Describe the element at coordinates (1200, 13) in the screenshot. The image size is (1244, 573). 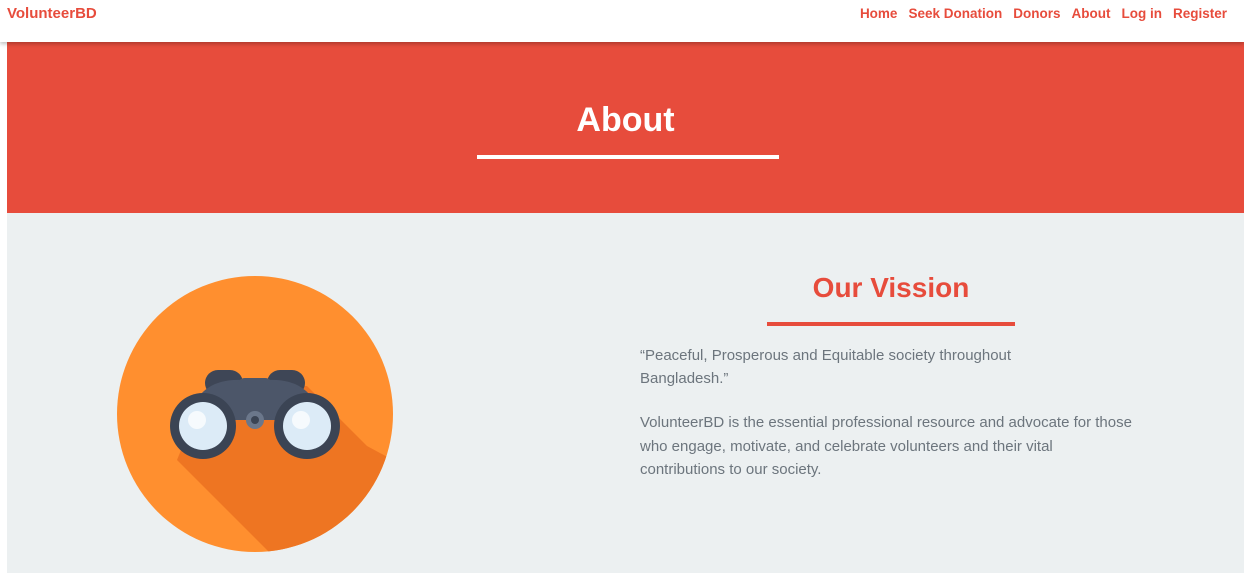
I see `nav-link-register: Register` at that location.